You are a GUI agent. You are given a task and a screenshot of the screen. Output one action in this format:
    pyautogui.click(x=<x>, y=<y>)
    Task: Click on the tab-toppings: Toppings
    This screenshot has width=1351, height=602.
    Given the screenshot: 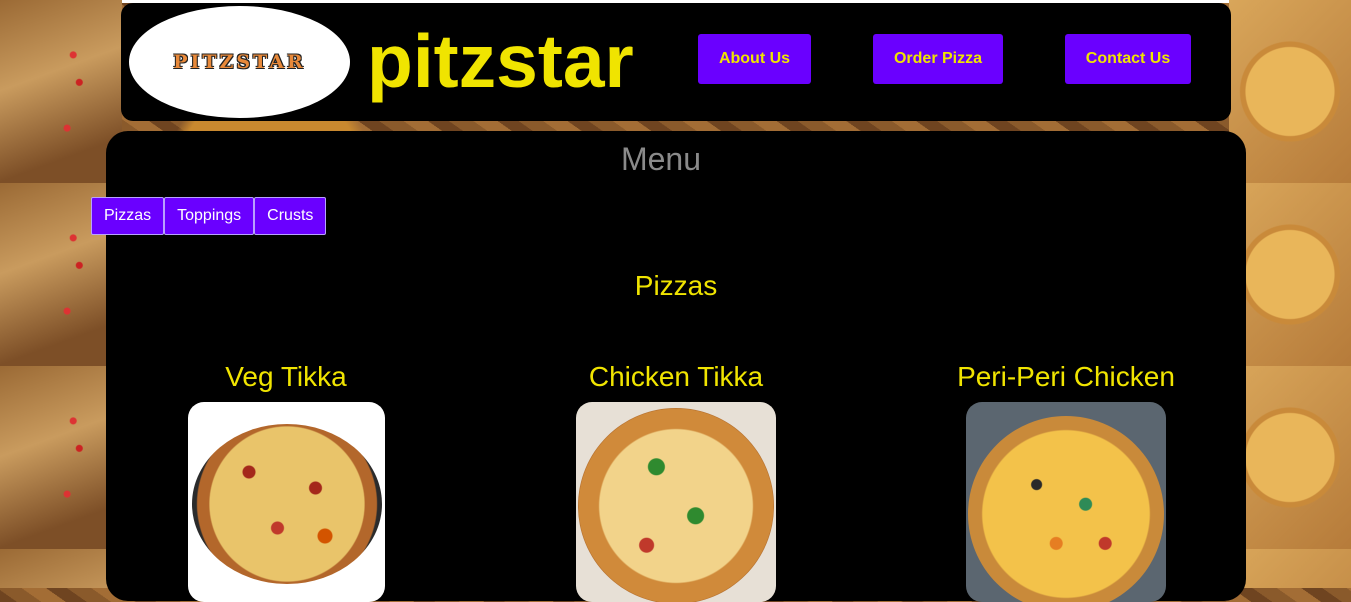 What is the action you would take?
    pyautogui.click(x=209, y=216)
    